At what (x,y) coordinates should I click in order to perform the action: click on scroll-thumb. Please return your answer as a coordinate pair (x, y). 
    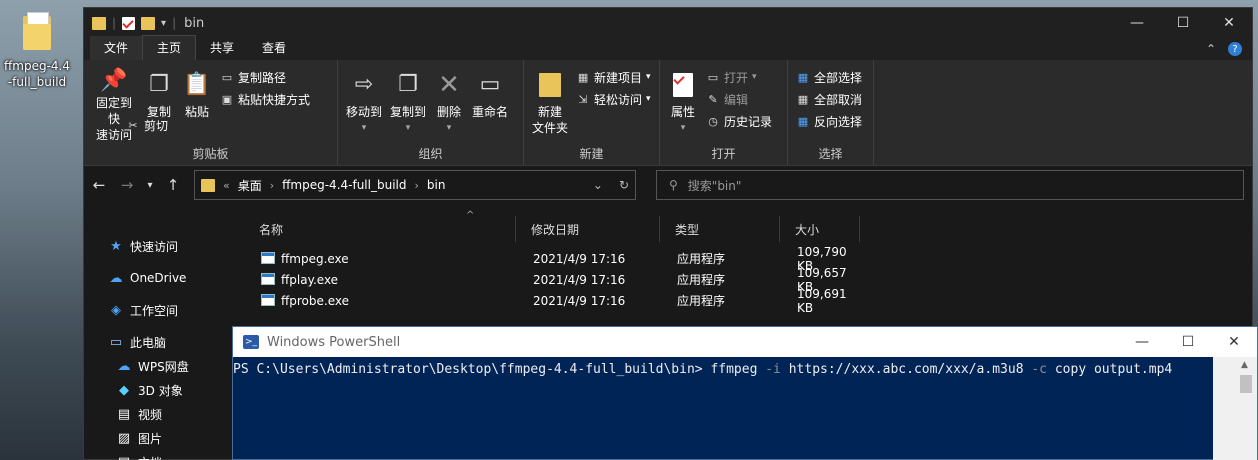
    Looking at the image, I should click on (1246, 384).